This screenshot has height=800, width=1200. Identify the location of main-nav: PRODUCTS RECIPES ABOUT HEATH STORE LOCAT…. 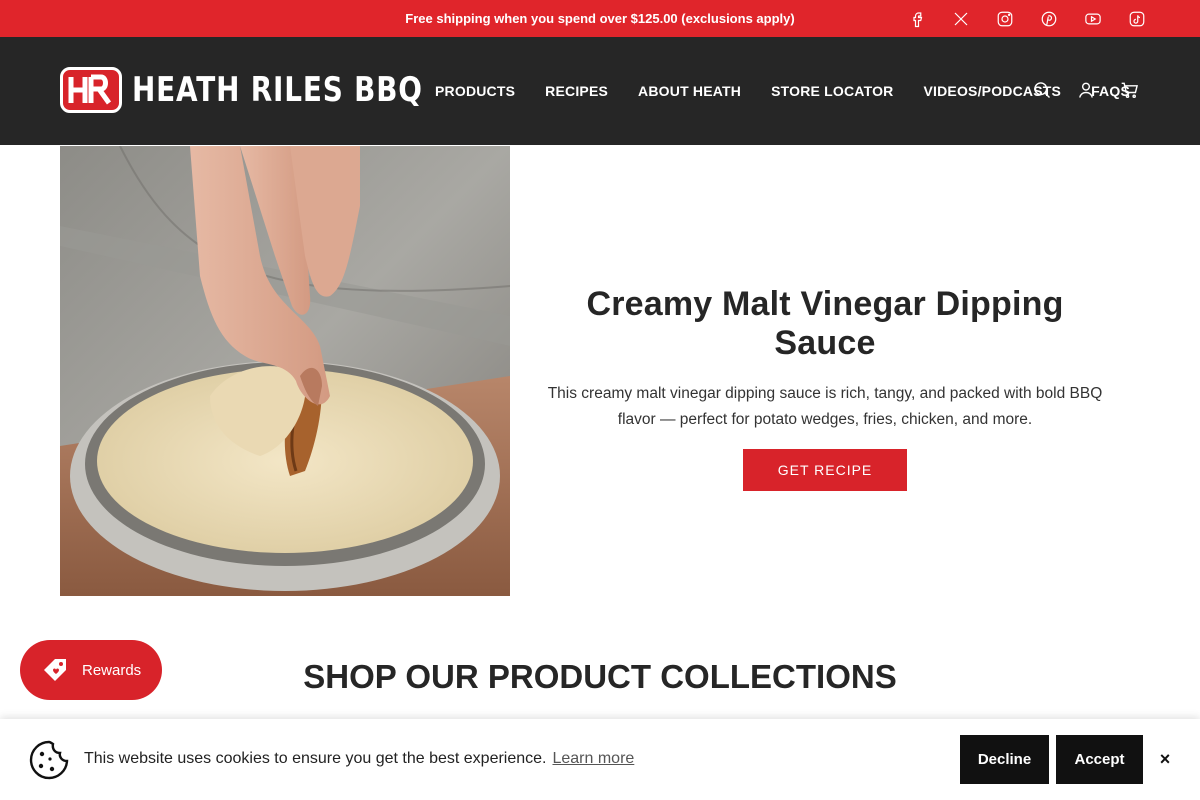
(782, 91).